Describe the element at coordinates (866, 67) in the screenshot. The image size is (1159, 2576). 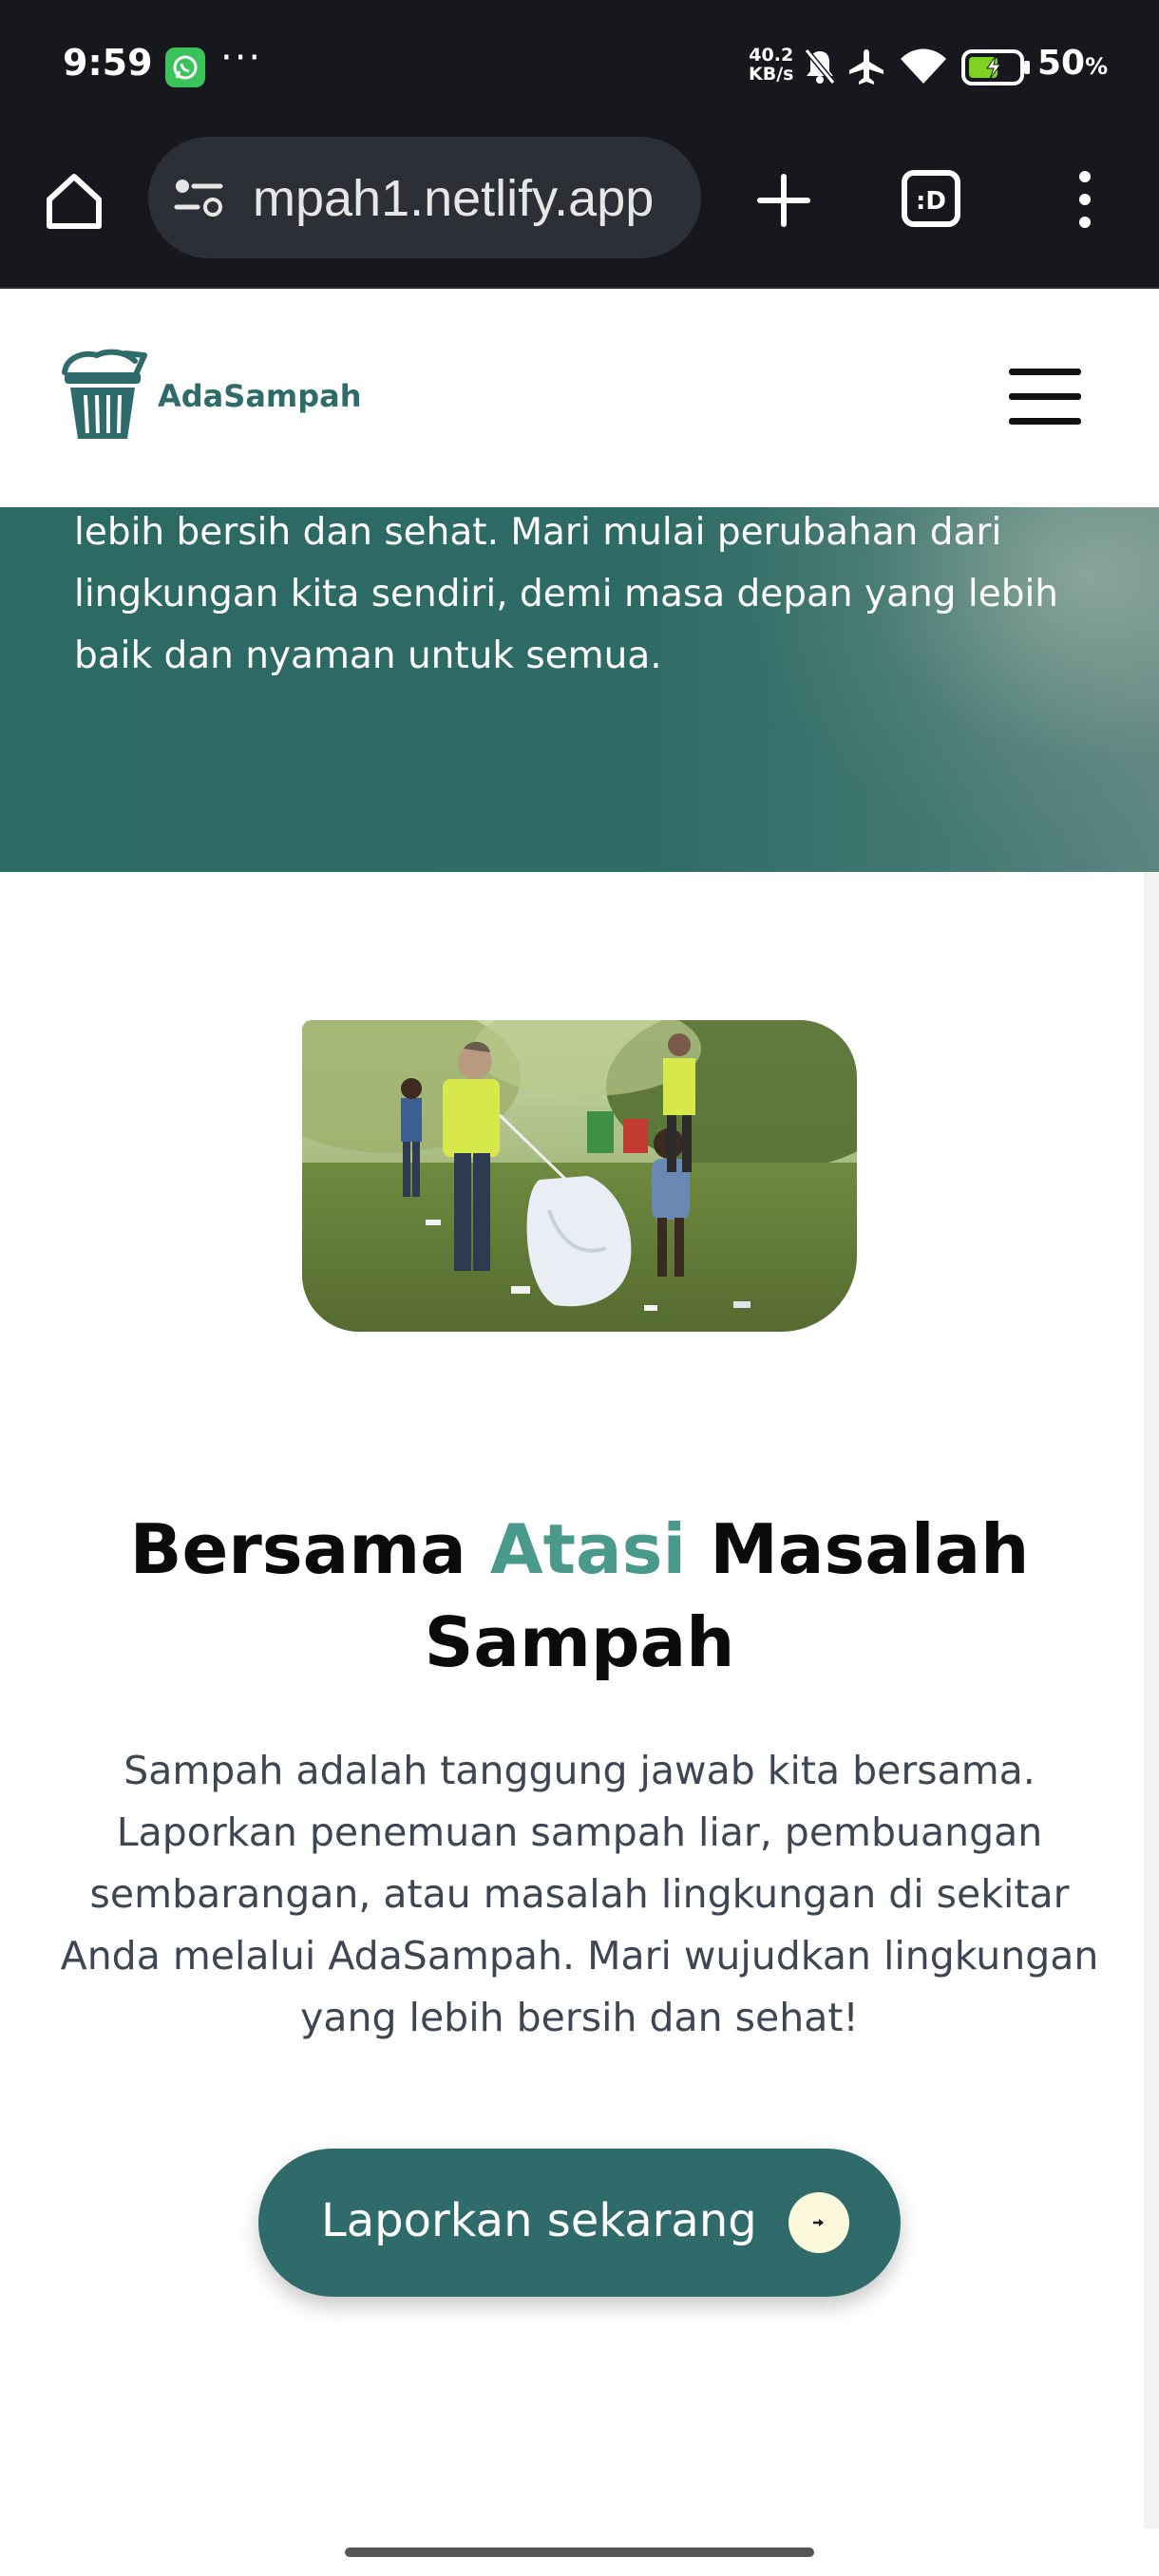
I see `airplane-icon` at that location.